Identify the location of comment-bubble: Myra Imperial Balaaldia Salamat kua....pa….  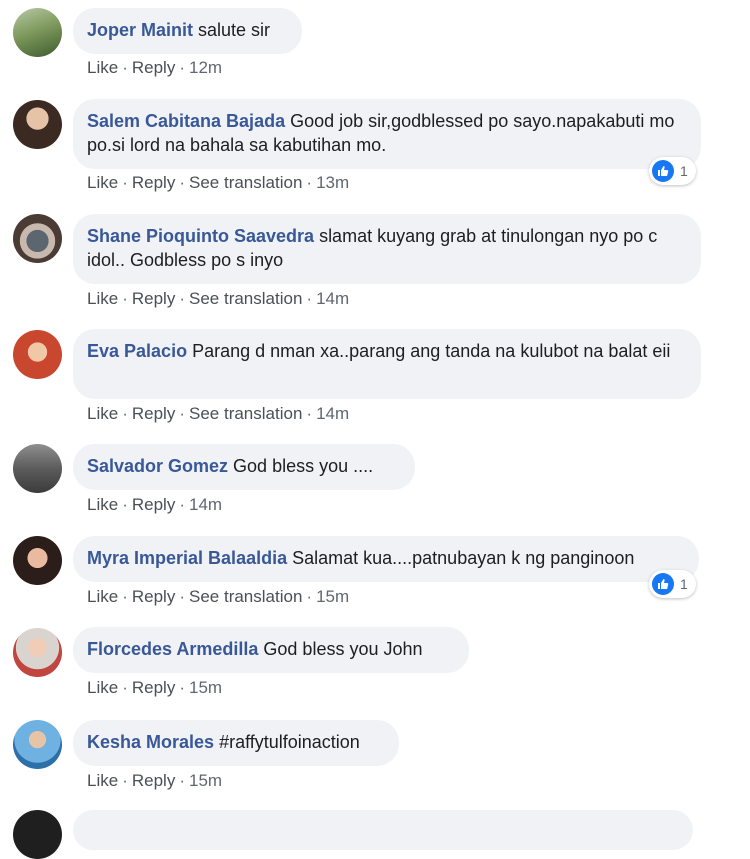
(386, 559).